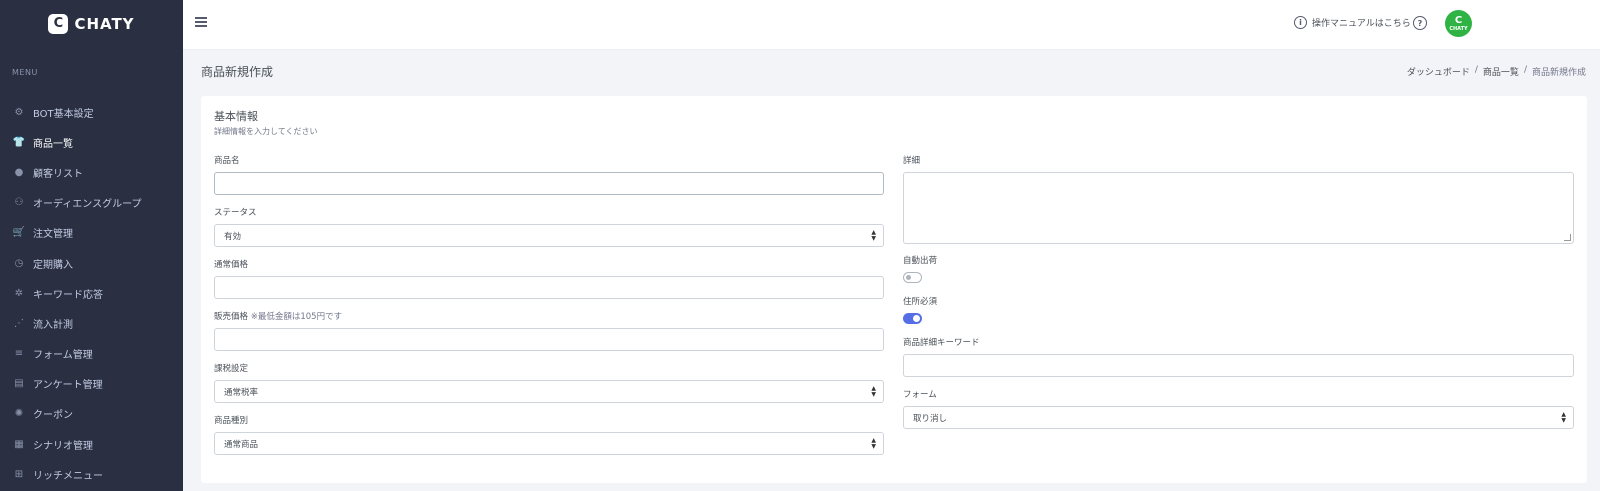  Describe the element at coordinates (891, 25) in the screenshot. I see `top-header: i 操作マニュアルはこちら ? C CHATY` at that location.